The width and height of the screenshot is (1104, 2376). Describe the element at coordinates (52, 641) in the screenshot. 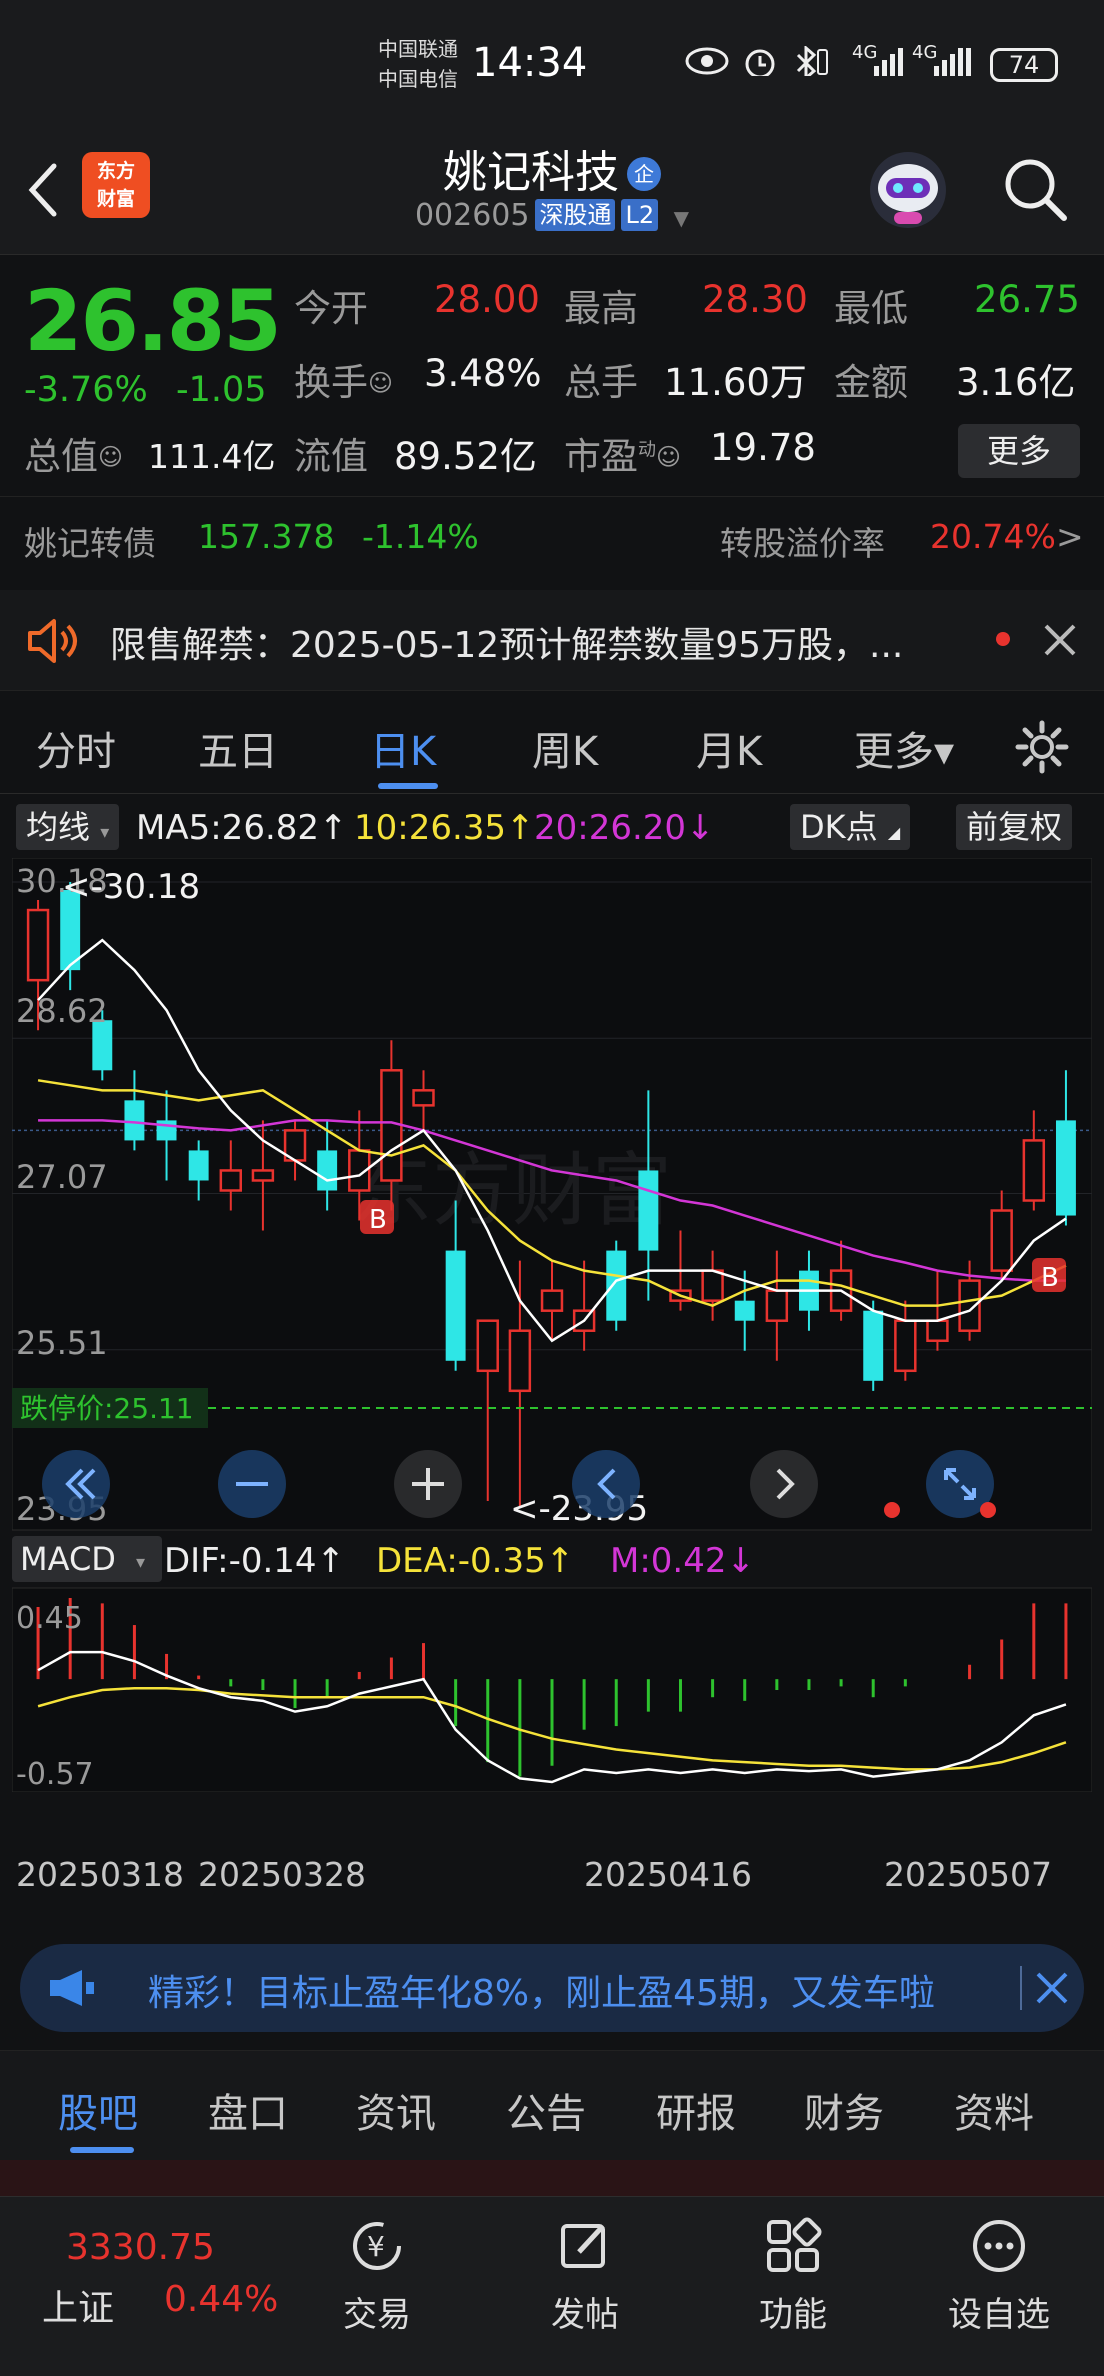

I see `speaker-icon` at that location.